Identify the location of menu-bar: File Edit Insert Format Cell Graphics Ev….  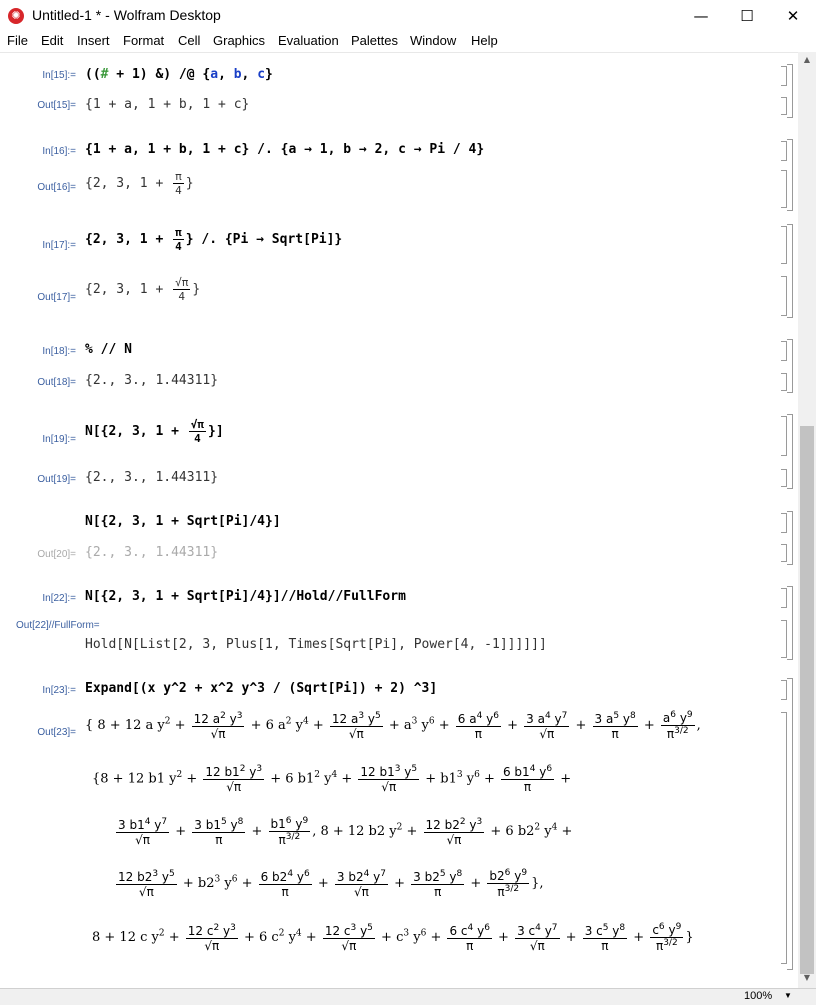
(408, 42).